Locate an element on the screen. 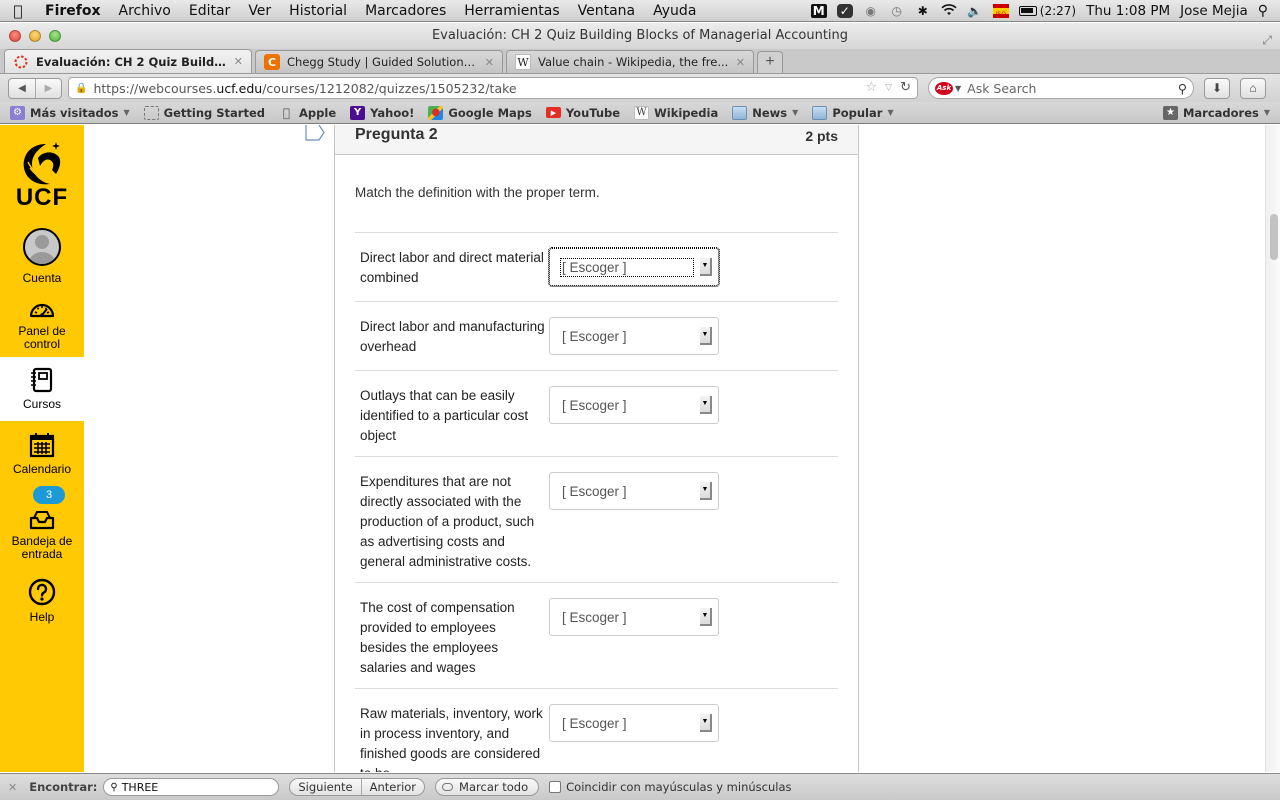 The height and width of the screenshot is (800, 1280). ucf-logo: UCF is located at coordinates (42, 173).